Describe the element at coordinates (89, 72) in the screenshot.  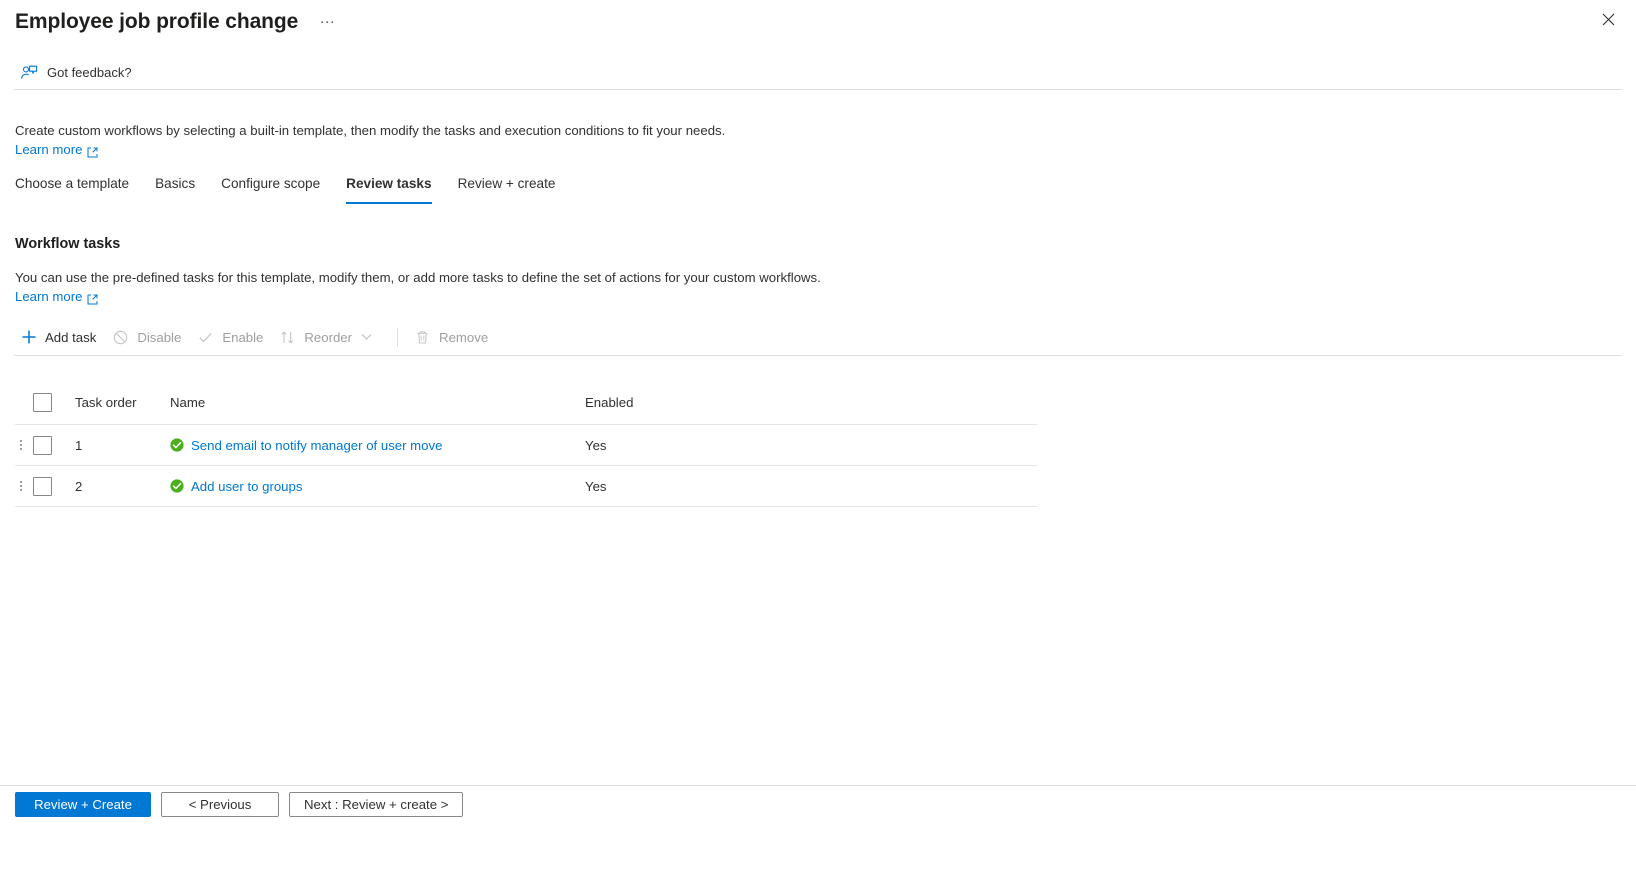
I see `got-feedback-label: Got feedback?` at that location.